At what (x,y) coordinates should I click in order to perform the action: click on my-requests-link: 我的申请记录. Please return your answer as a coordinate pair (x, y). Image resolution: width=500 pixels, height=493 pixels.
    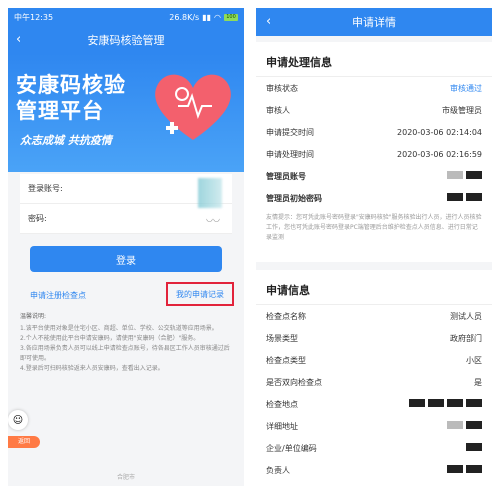
    Looking at the image, I should click on (200, 294).